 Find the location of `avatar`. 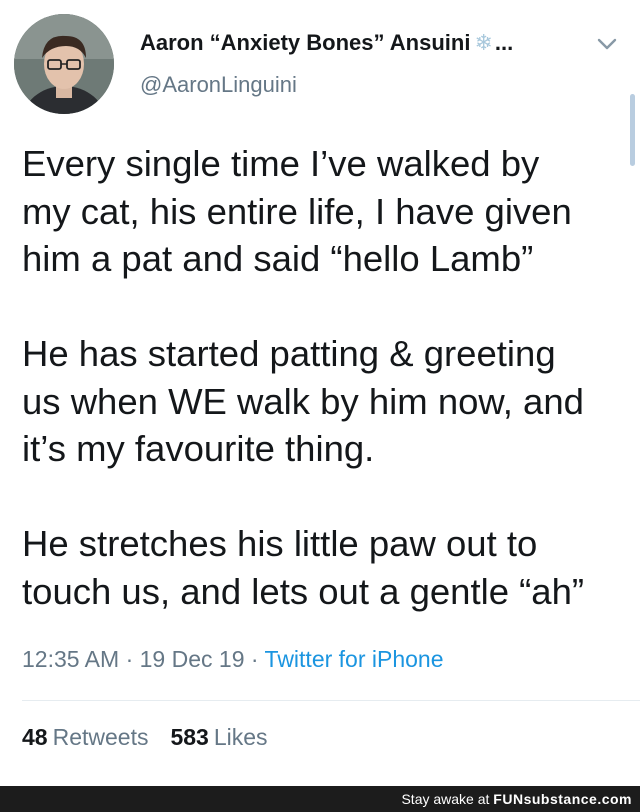

avatar is located at coordinates (64, 64).